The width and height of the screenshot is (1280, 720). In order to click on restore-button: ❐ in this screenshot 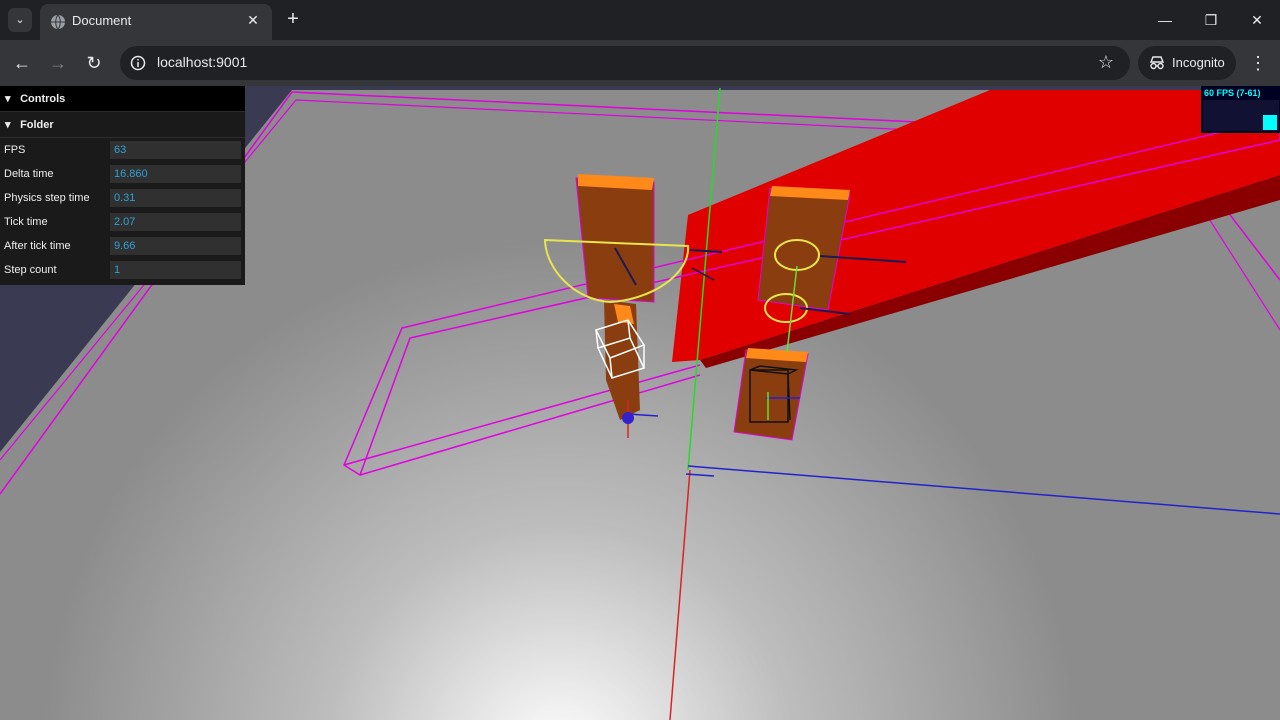, I will do `click(1211, 20)`.